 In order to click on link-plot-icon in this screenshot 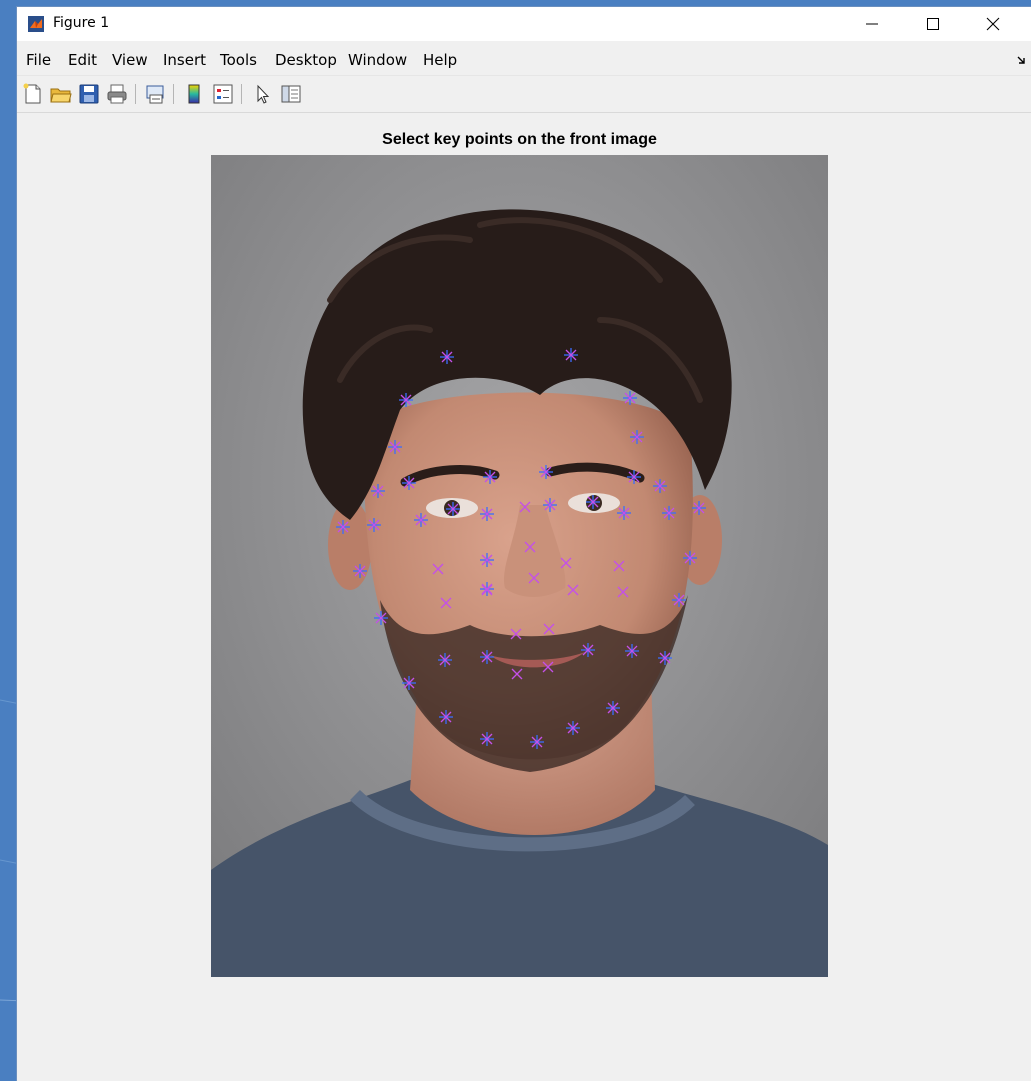, I will do `click(155, 94)`.